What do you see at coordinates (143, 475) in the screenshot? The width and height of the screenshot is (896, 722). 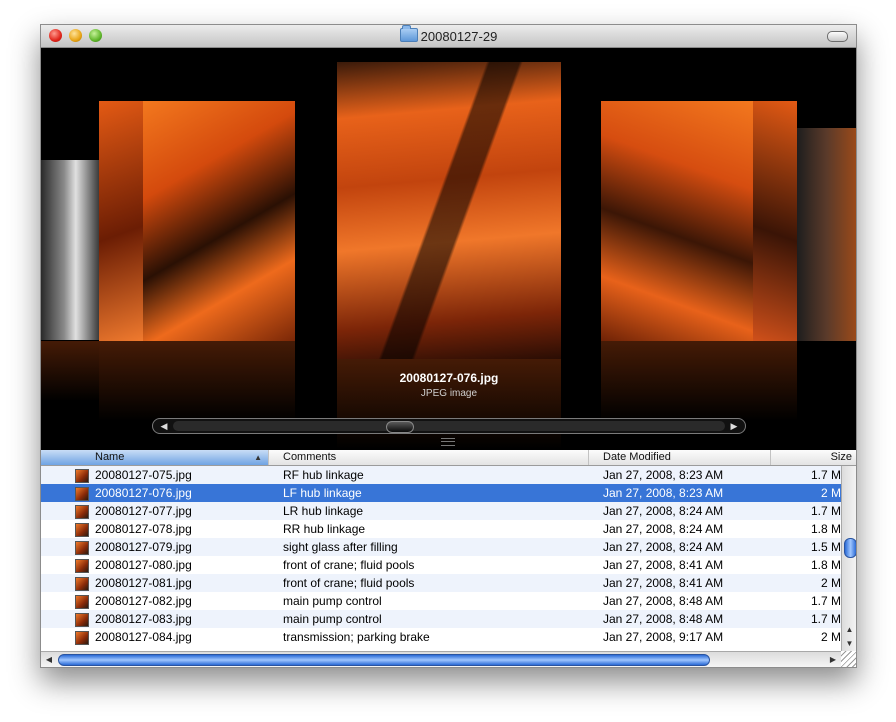 I see `file-name: 20080127-075.jpg` at bounding box center [143, 475].